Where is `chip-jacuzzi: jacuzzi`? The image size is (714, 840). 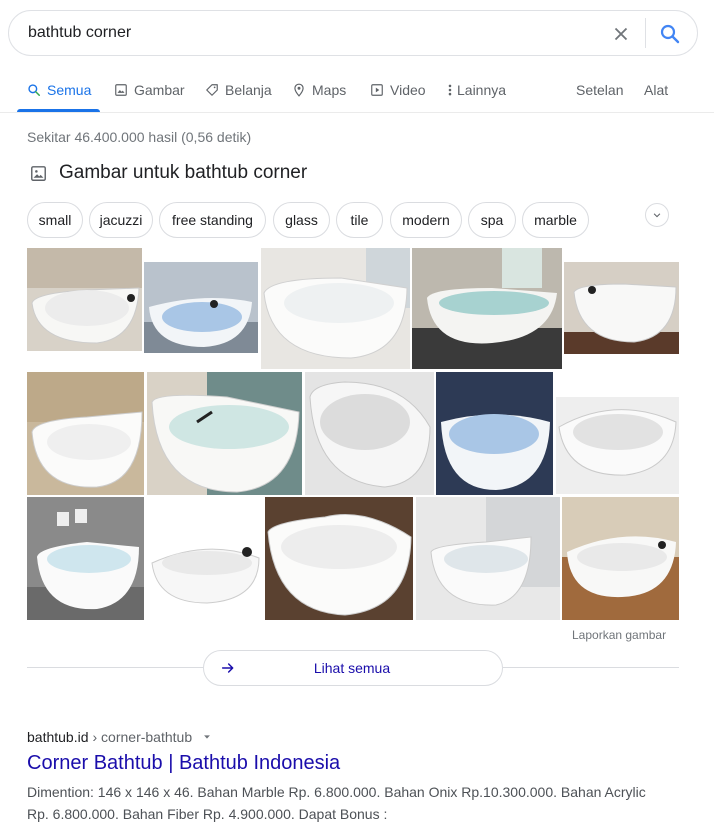 chip-jacuzzi: jacuzzi is located at coordinates (121, 220).